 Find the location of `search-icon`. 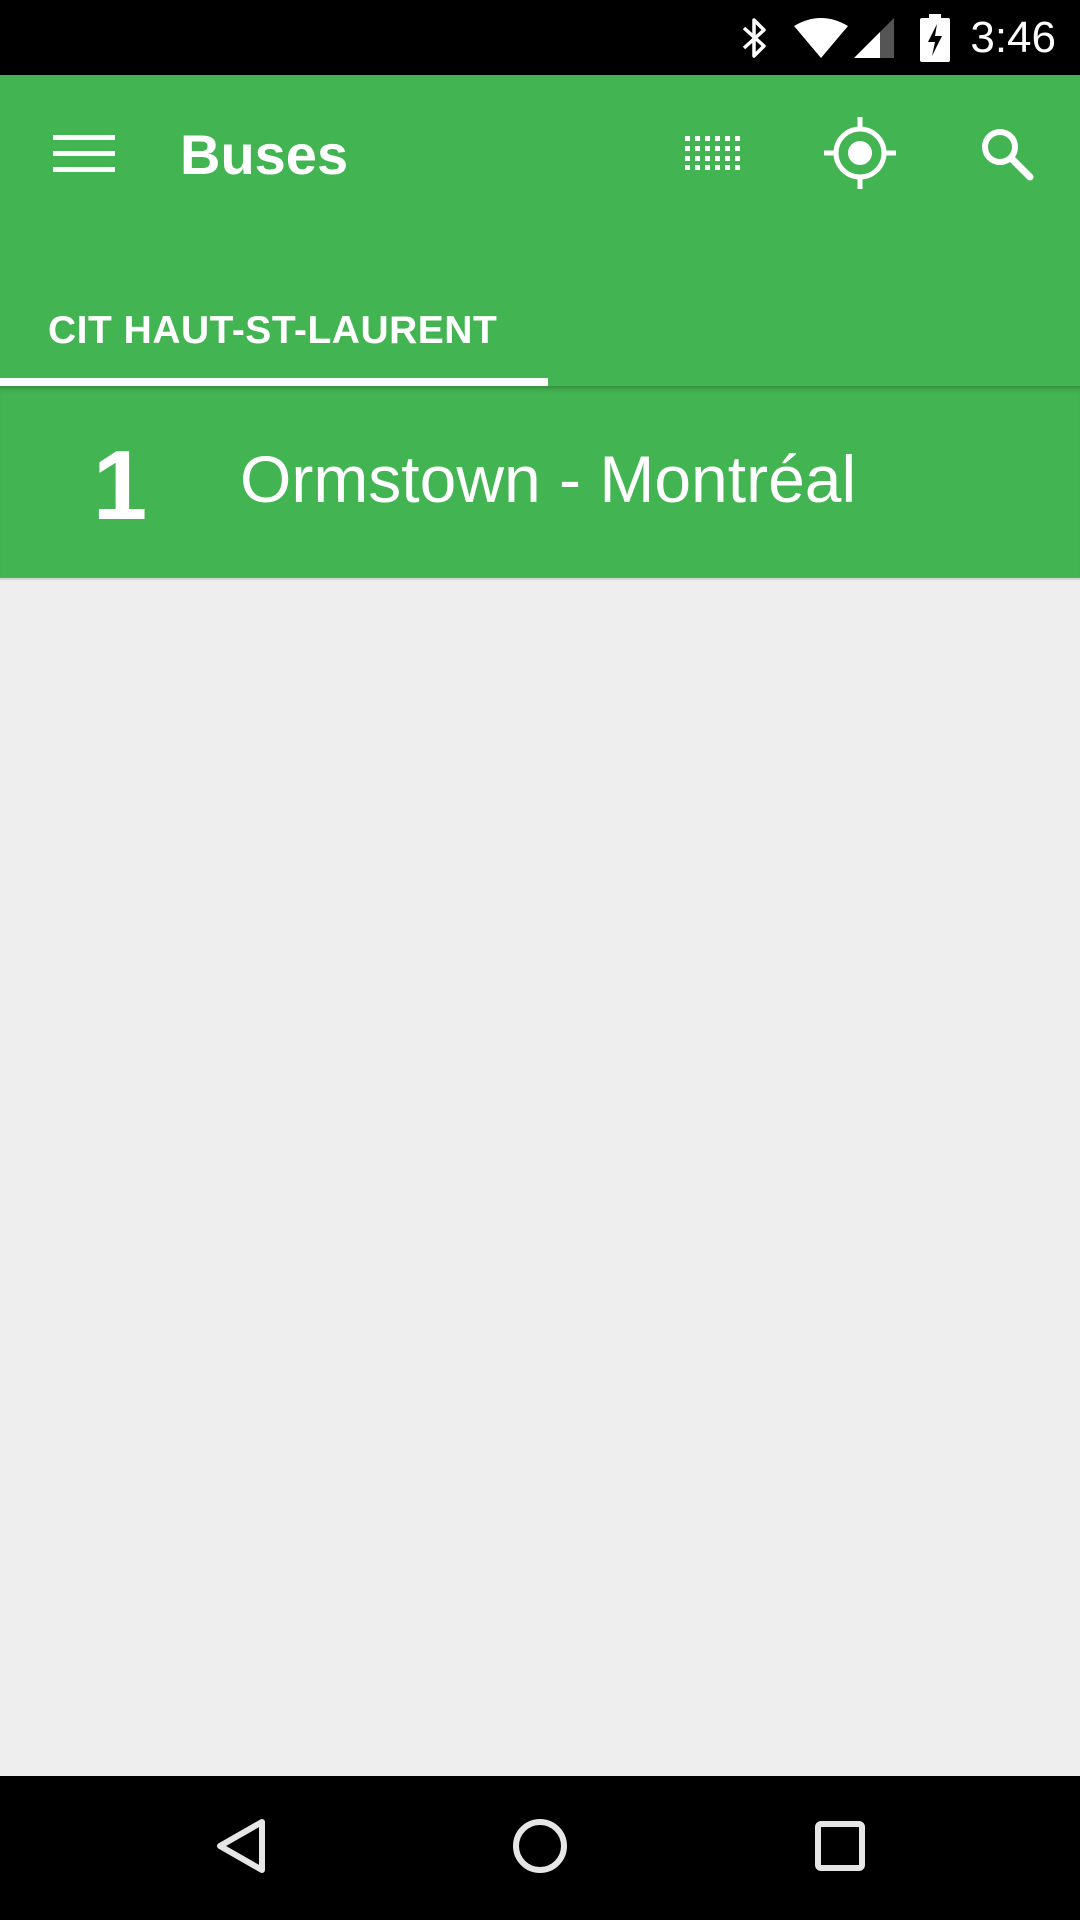

search-icon is located at coordinates (1006, 155).